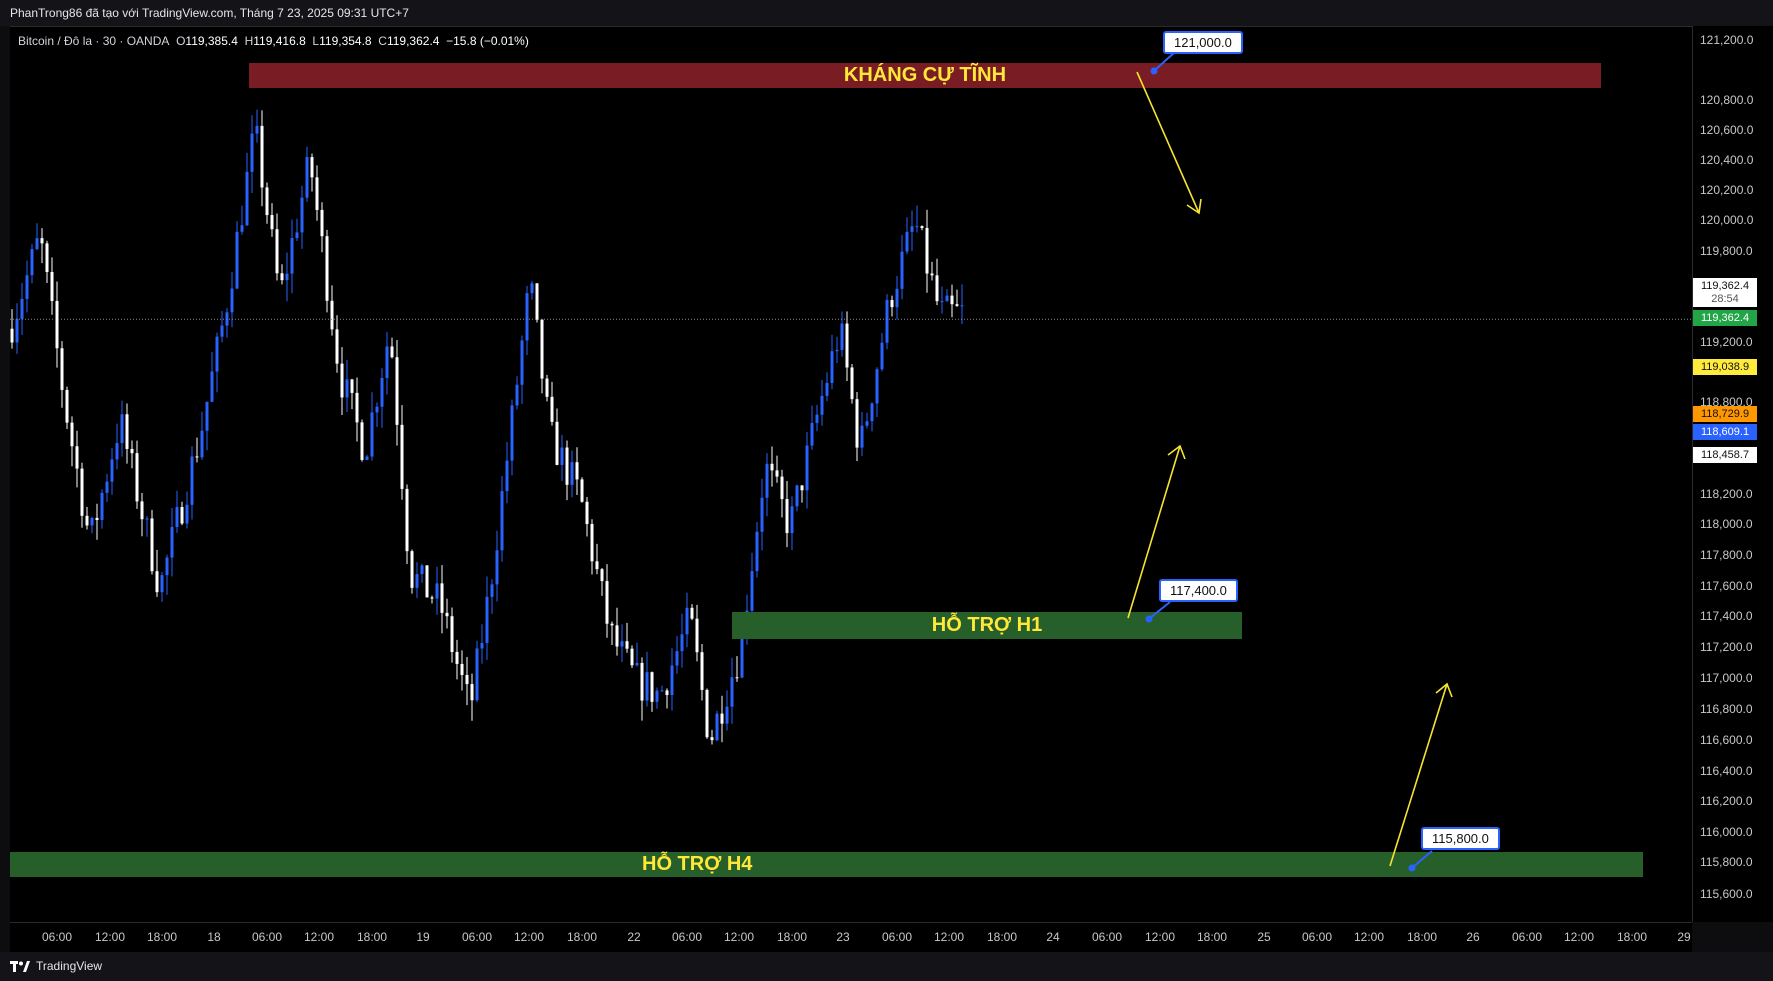 The image size is (1773, 981). I want to click on open-label: O, so click(181, 41).